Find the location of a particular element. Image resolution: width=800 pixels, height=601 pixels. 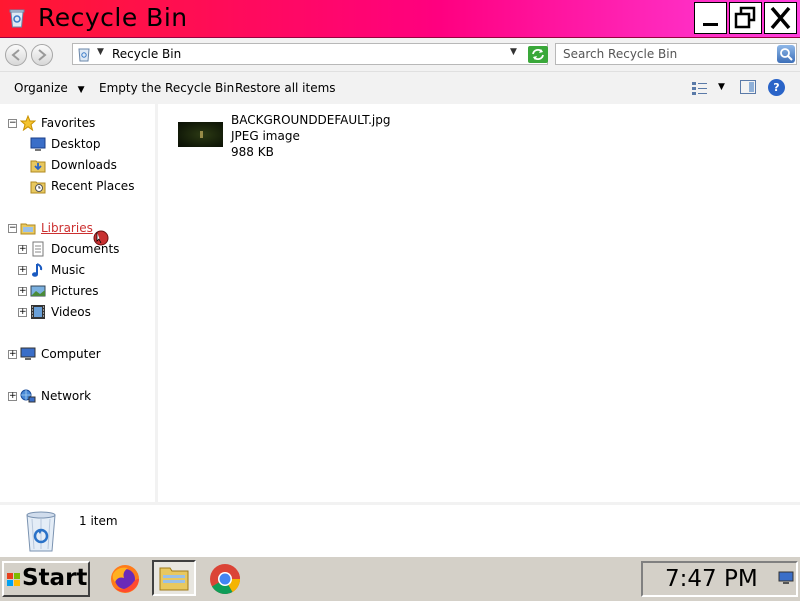

firefox-icon is located at coordinates (125, 579).